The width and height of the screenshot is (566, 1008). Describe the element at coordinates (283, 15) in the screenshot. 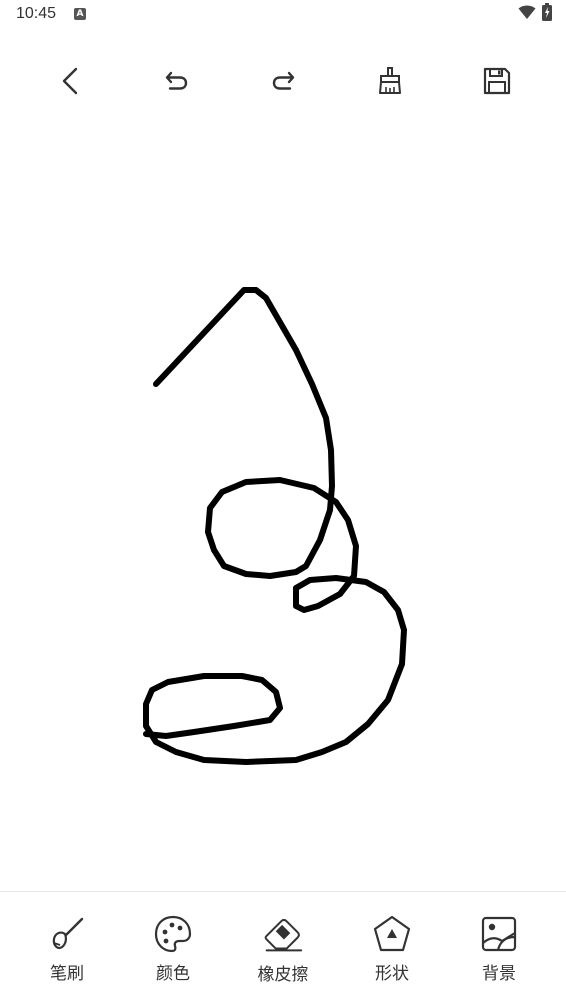

I see `status-bar: 10:45 A` at that location.